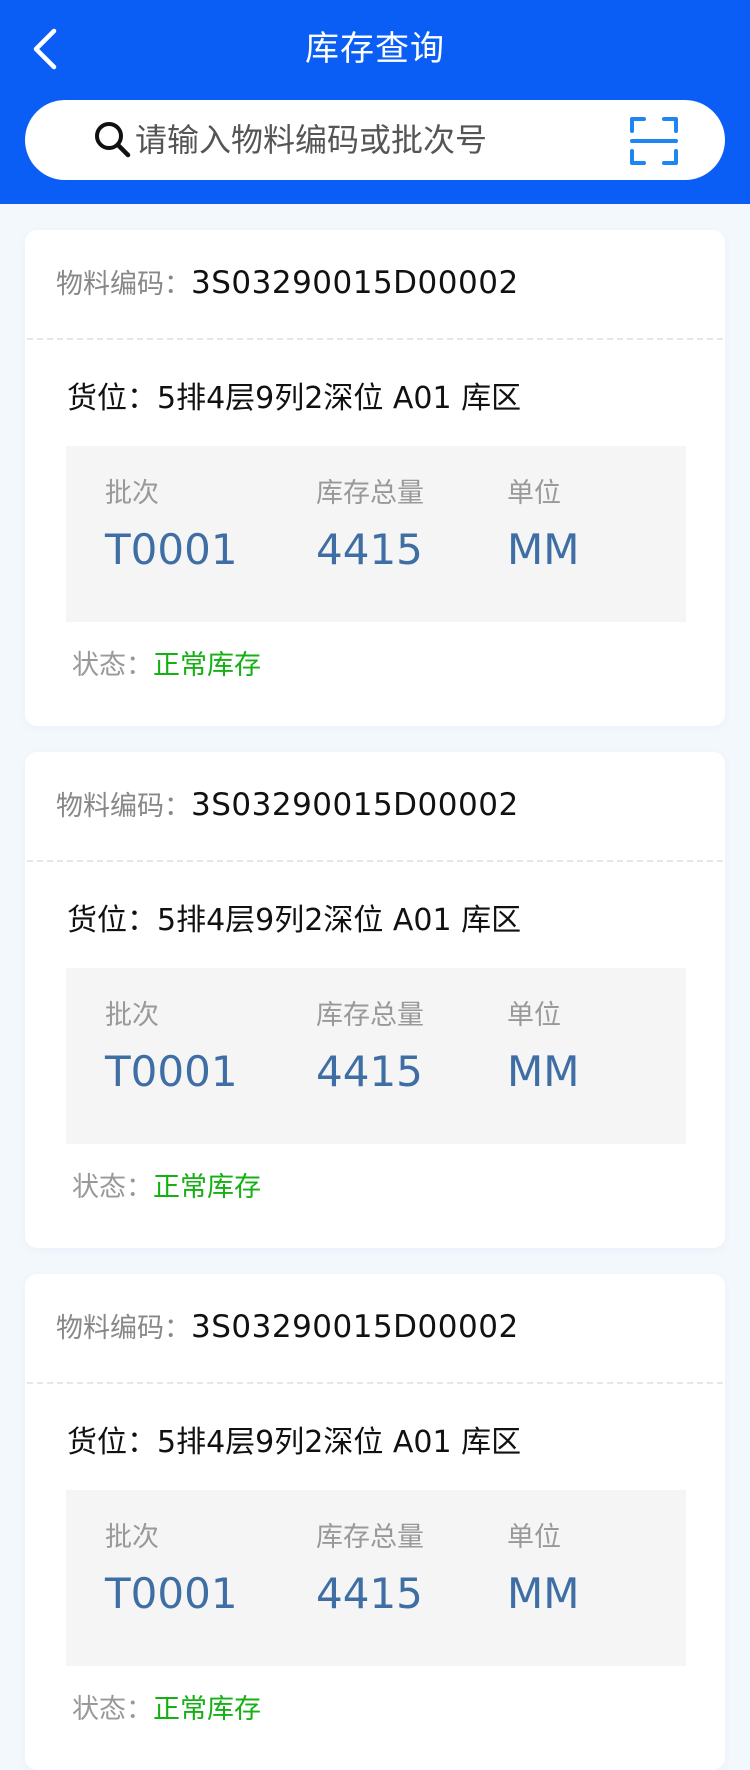  I want to click on scan-button, so click(654, 141).